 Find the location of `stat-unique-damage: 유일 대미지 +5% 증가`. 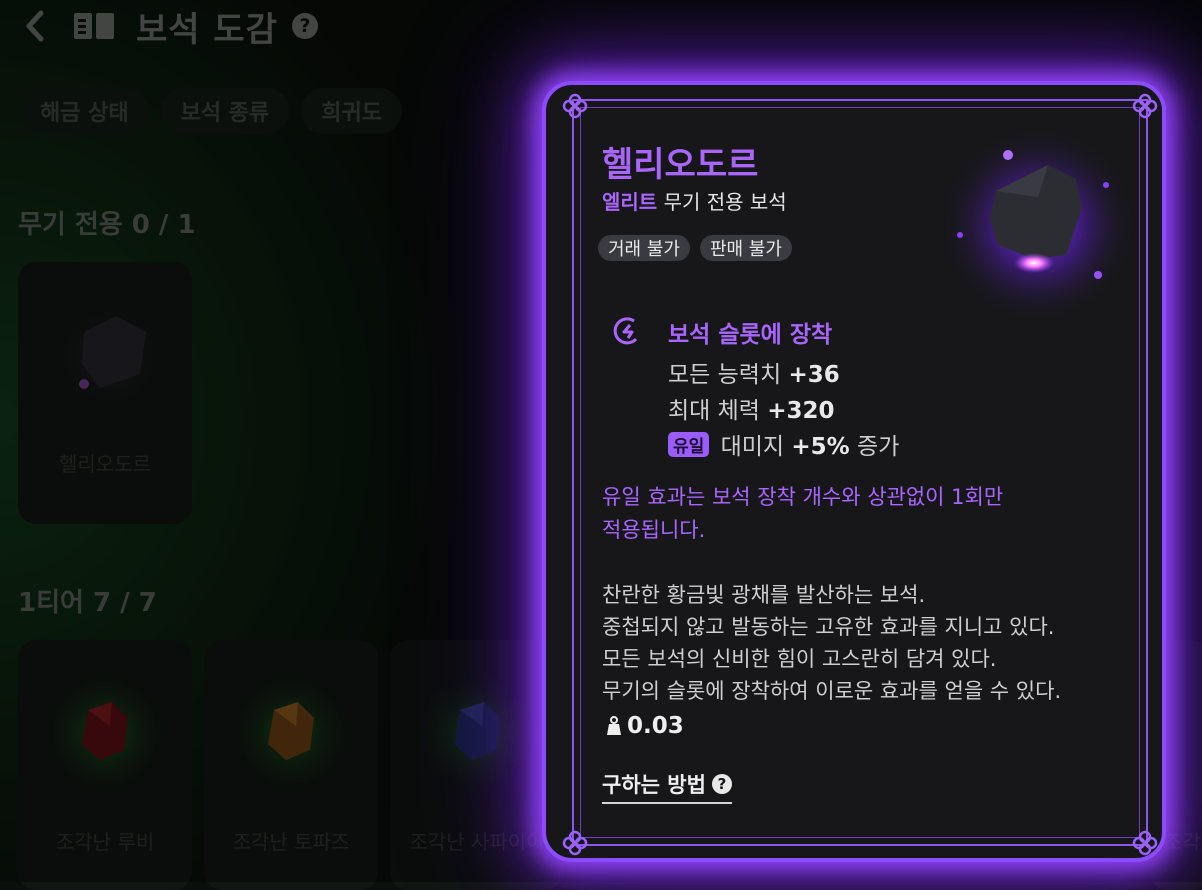

stat-unique-damage: 유일 대미지 +5% 증가 is located at coordinates (783, 444).